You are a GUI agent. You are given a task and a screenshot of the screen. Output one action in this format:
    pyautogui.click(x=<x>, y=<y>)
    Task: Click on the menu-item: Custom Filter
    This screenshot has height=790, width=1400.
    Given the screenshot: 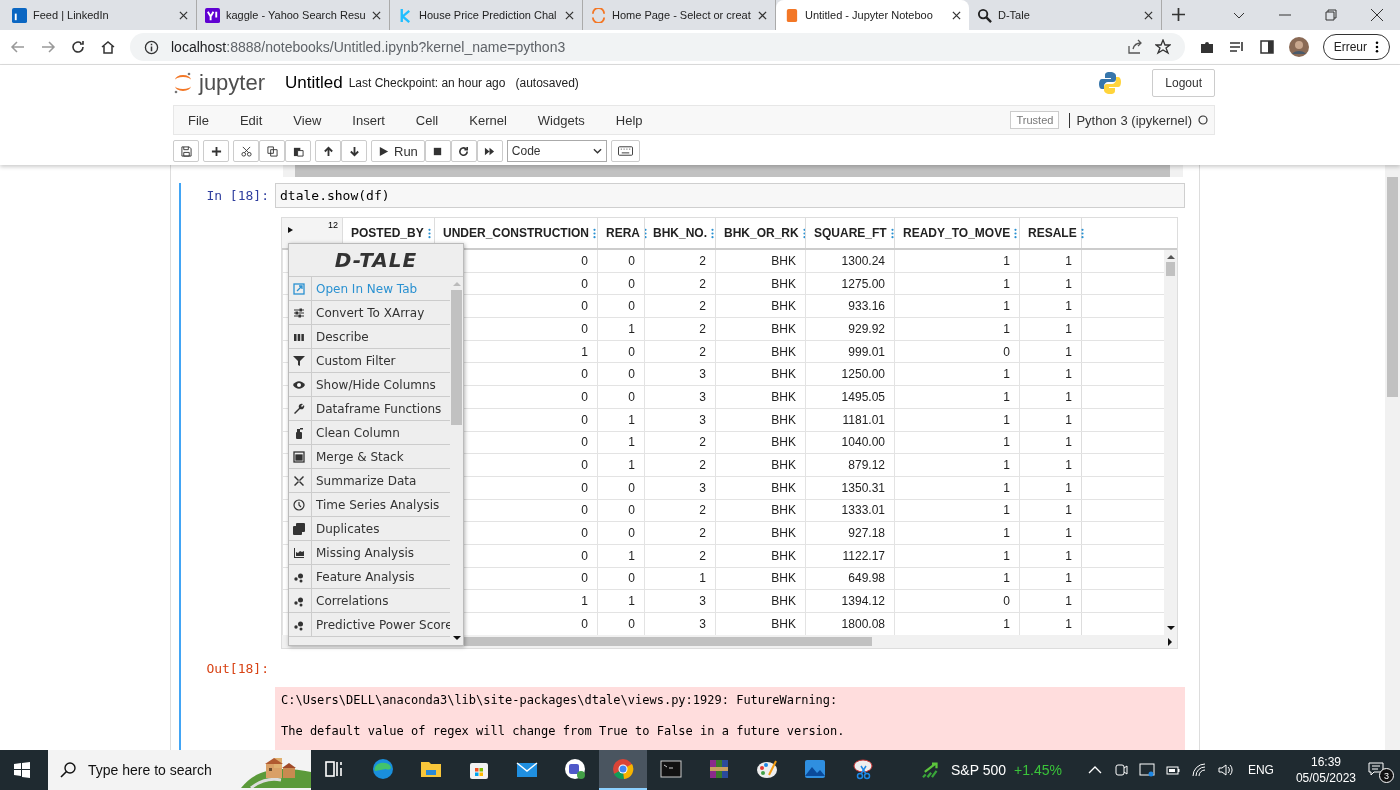 What is the action you would take?
    pyautogui.click(x=369, y=361)
    